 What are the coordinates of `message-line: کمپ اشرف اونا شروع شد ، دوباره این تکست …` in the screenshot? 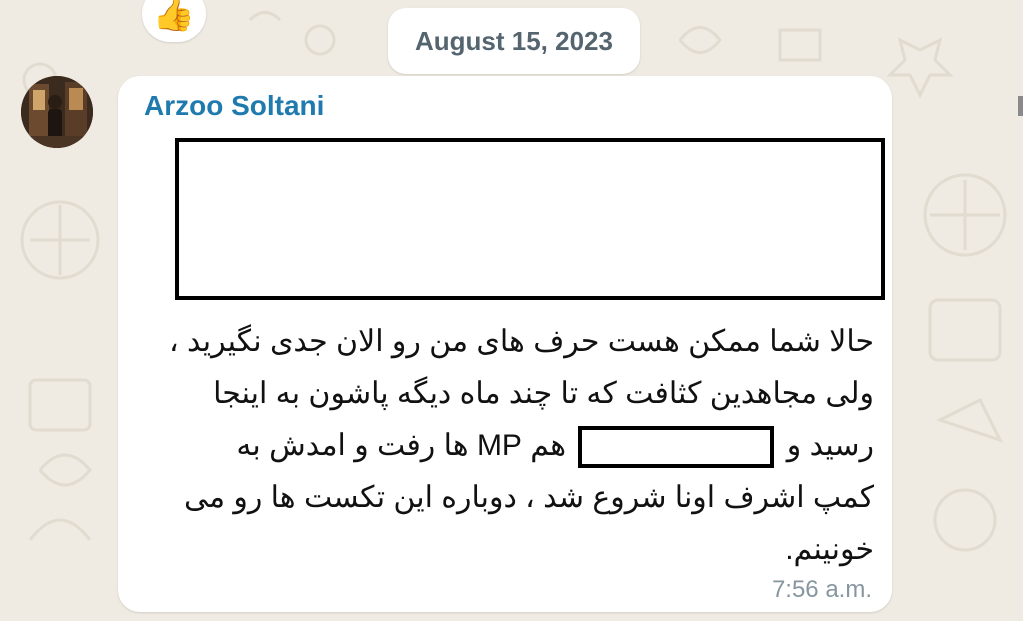 It's located at (528, 497).